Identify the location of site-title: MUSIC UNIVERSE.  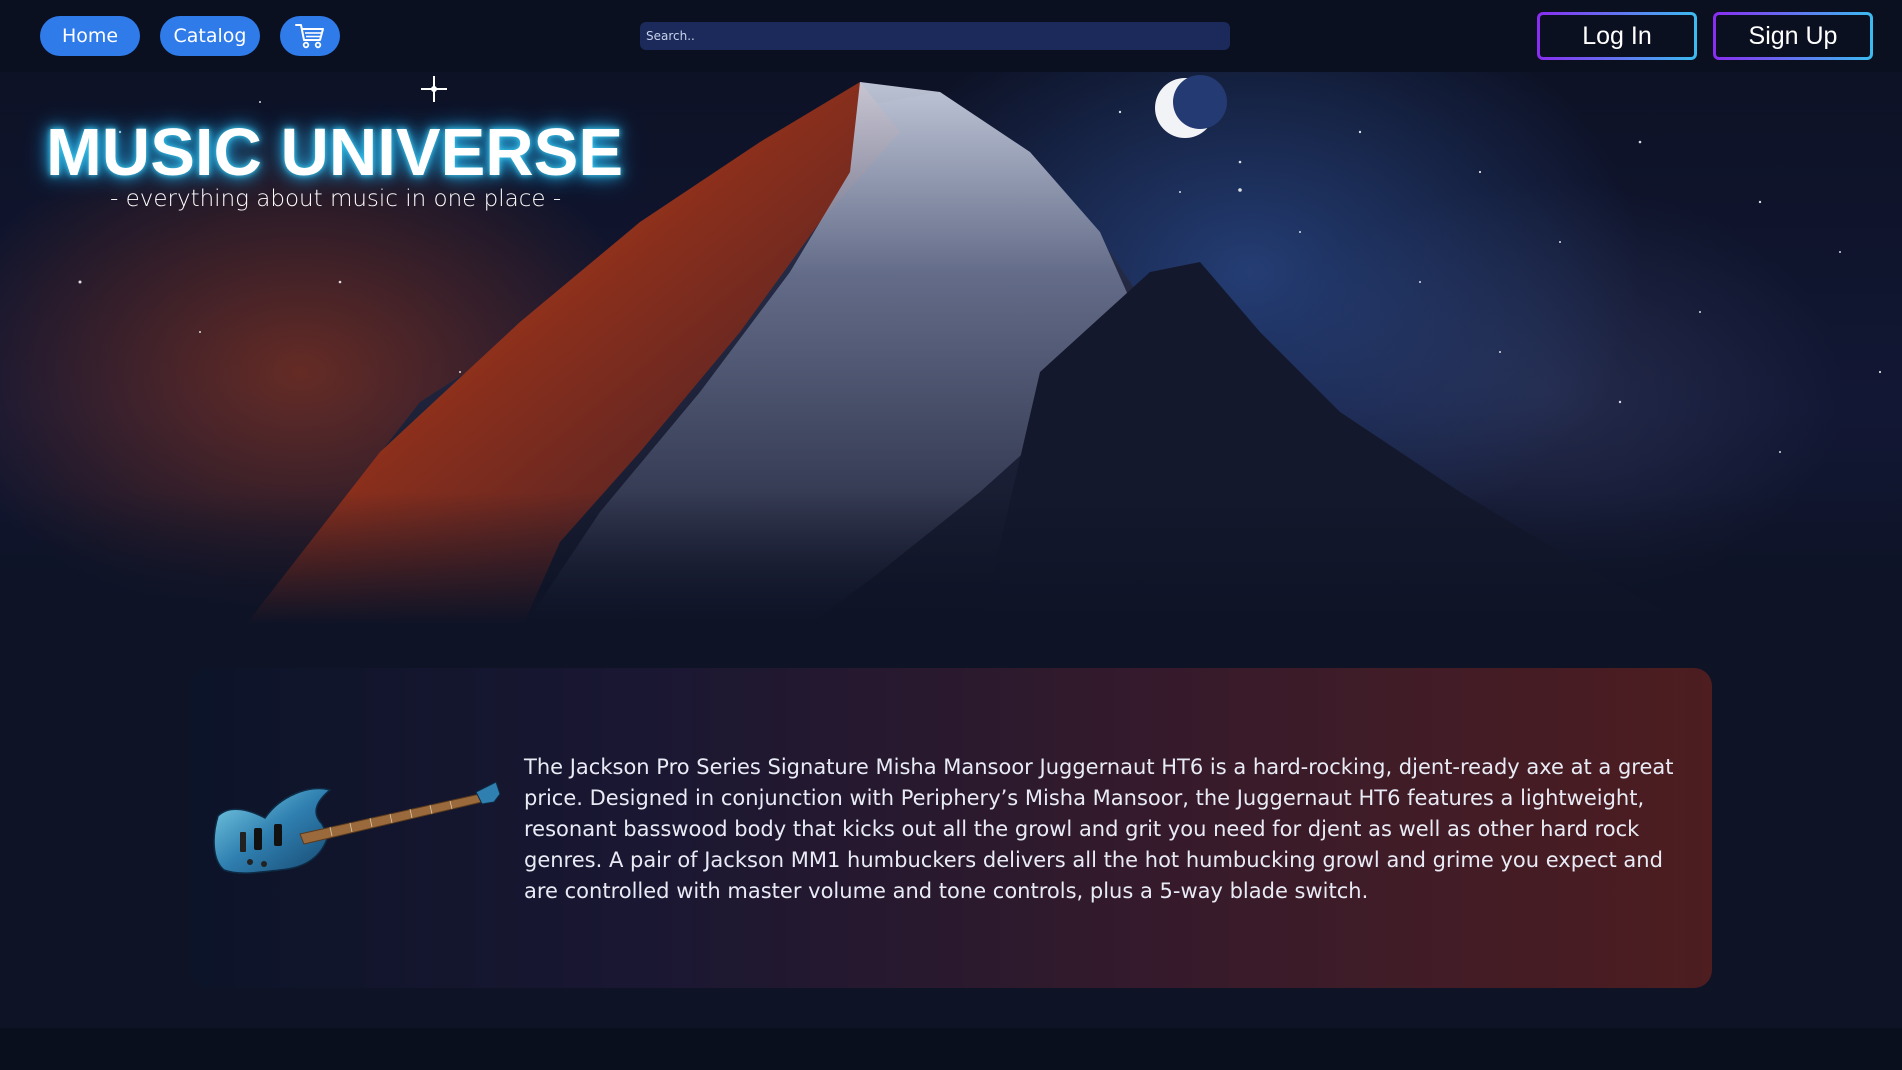
(335, 152).